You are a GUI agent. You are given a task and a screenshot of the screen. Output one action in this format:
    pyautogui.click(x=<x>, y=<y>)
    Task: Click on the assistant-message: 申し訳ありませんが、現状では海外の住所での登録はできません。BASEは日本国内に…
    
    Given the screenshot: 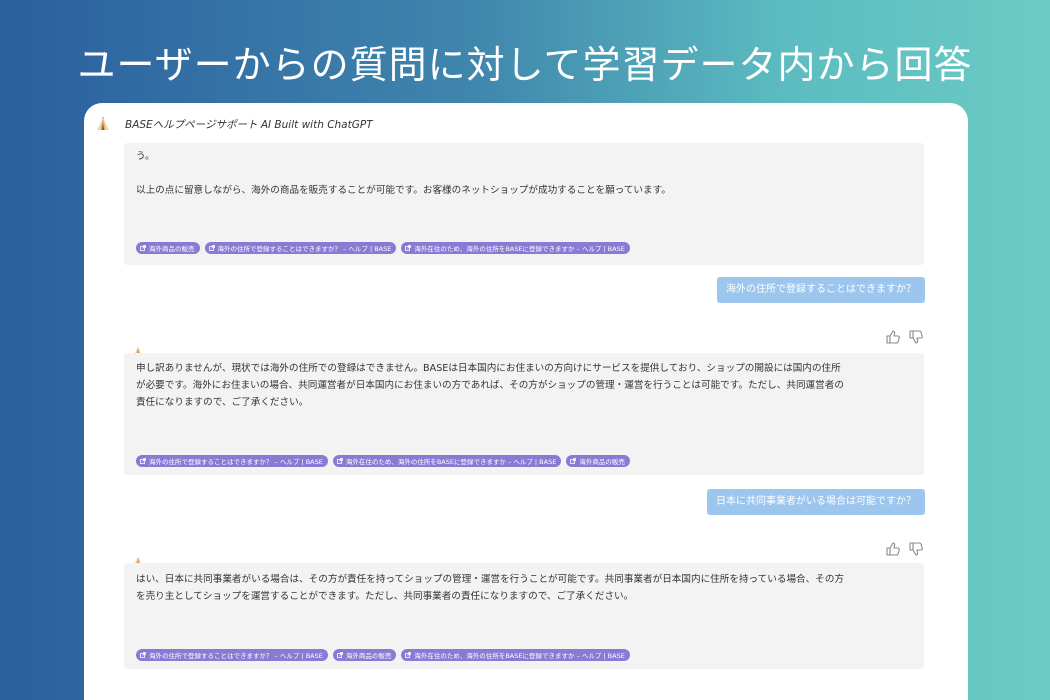 What is the action you would take?
    pyautogui.click(x=524, y=414)
    